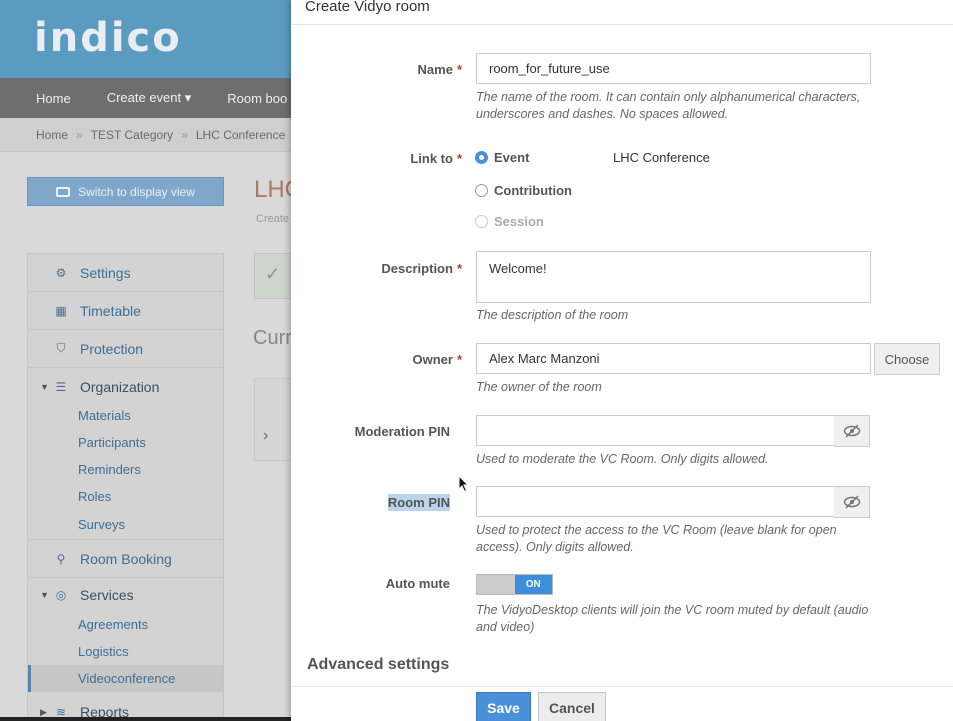  I want to click on shield-icon: ⛉, so click(61, 348).